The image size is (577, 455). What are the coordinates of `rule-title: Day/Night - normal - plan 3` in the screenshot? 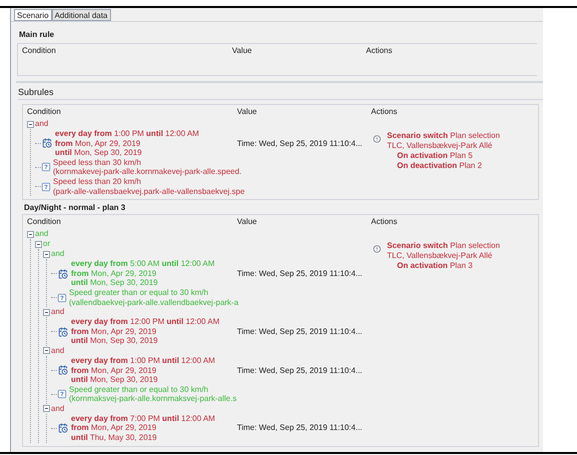 It's located at (74, 208).